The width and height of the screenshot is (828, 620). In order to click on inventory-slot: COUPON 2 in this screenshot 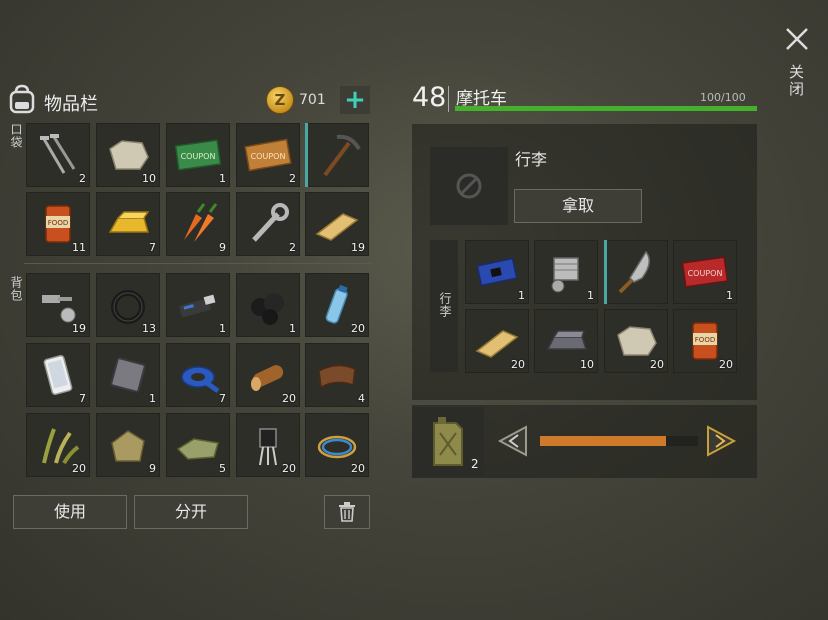, I will do `click(268, 155)`.